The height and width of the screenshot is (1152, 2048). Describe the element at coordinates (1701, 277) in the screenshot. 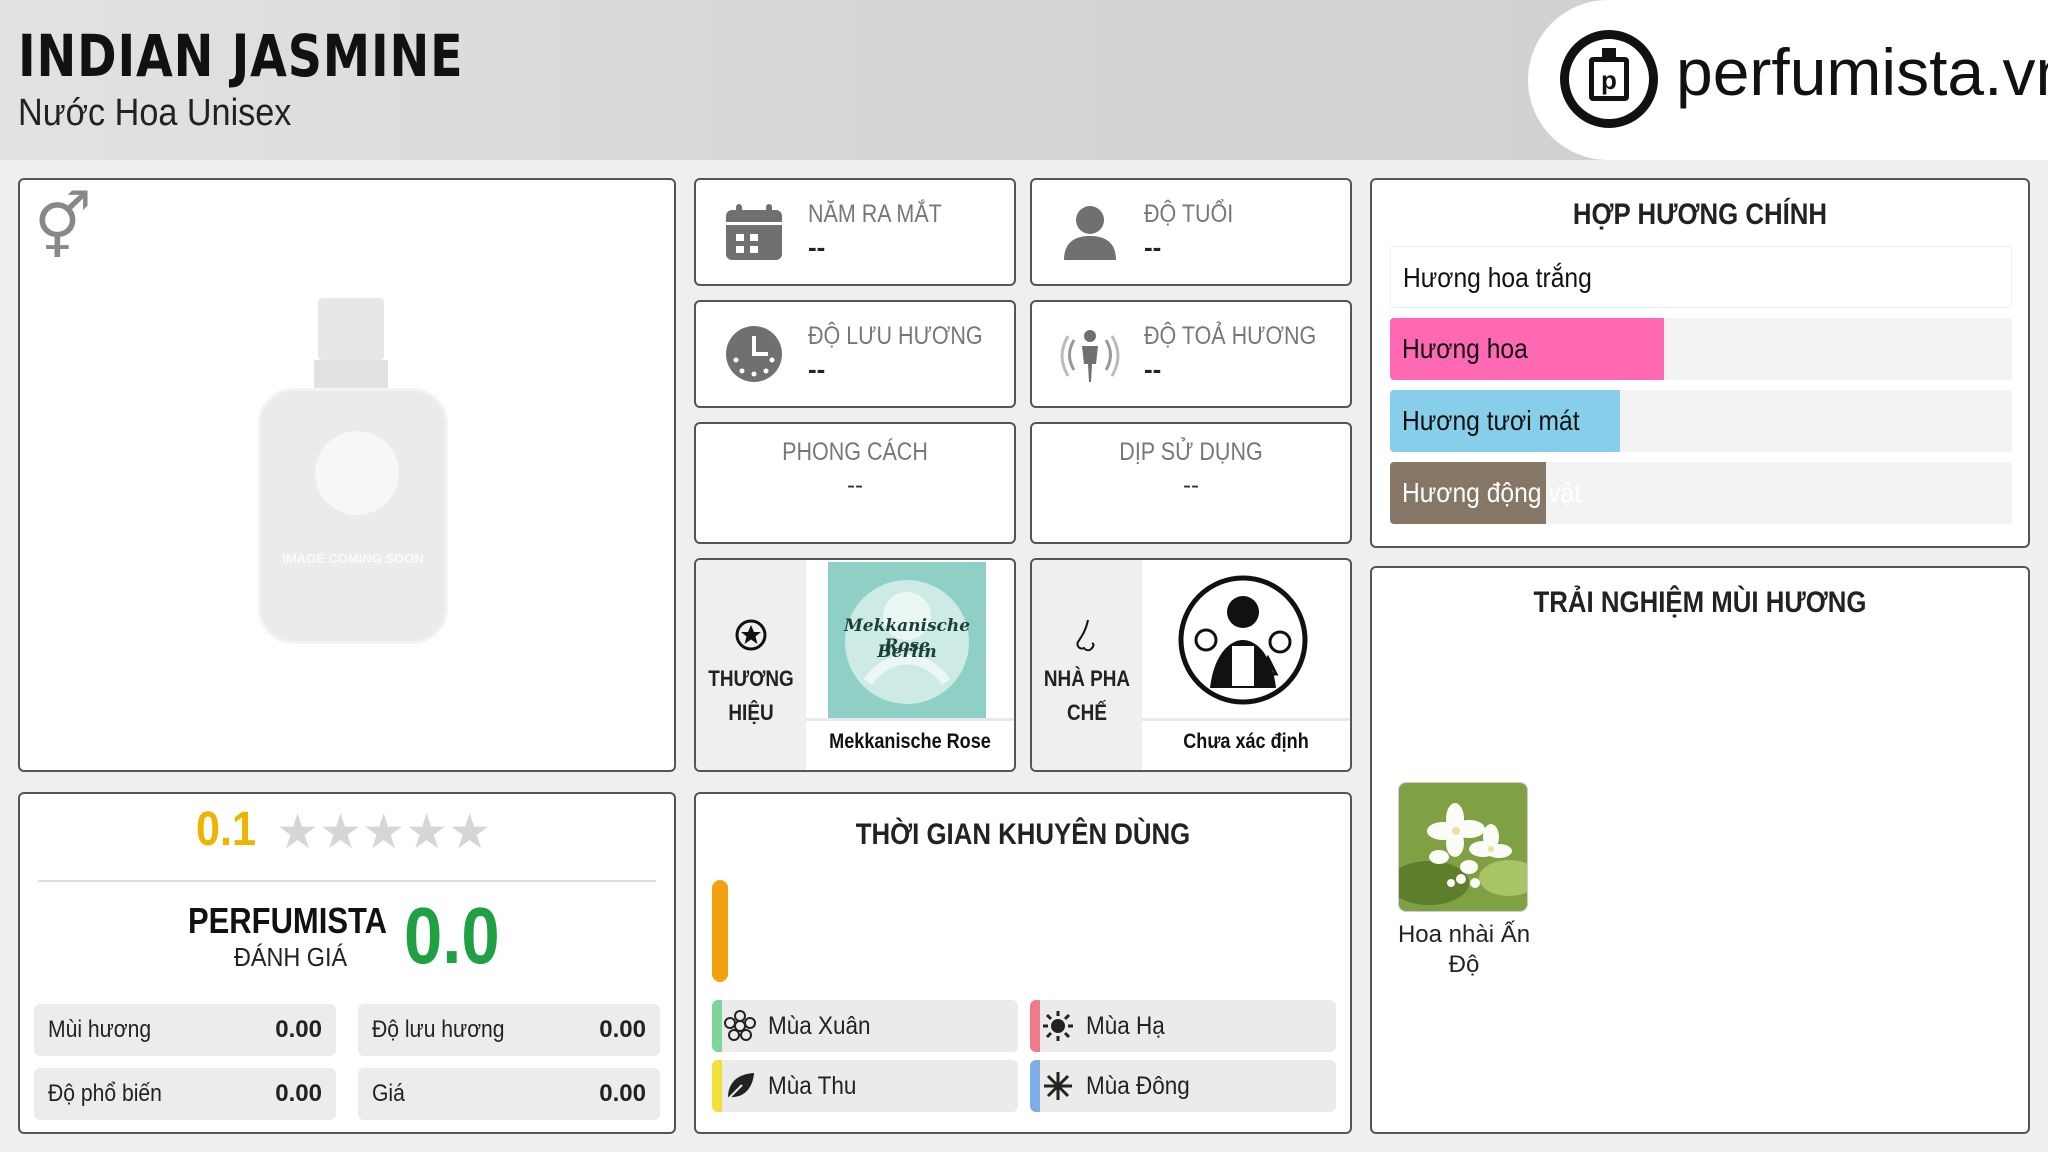

I see `accord-bar: Hương hoa trắng` at that location.